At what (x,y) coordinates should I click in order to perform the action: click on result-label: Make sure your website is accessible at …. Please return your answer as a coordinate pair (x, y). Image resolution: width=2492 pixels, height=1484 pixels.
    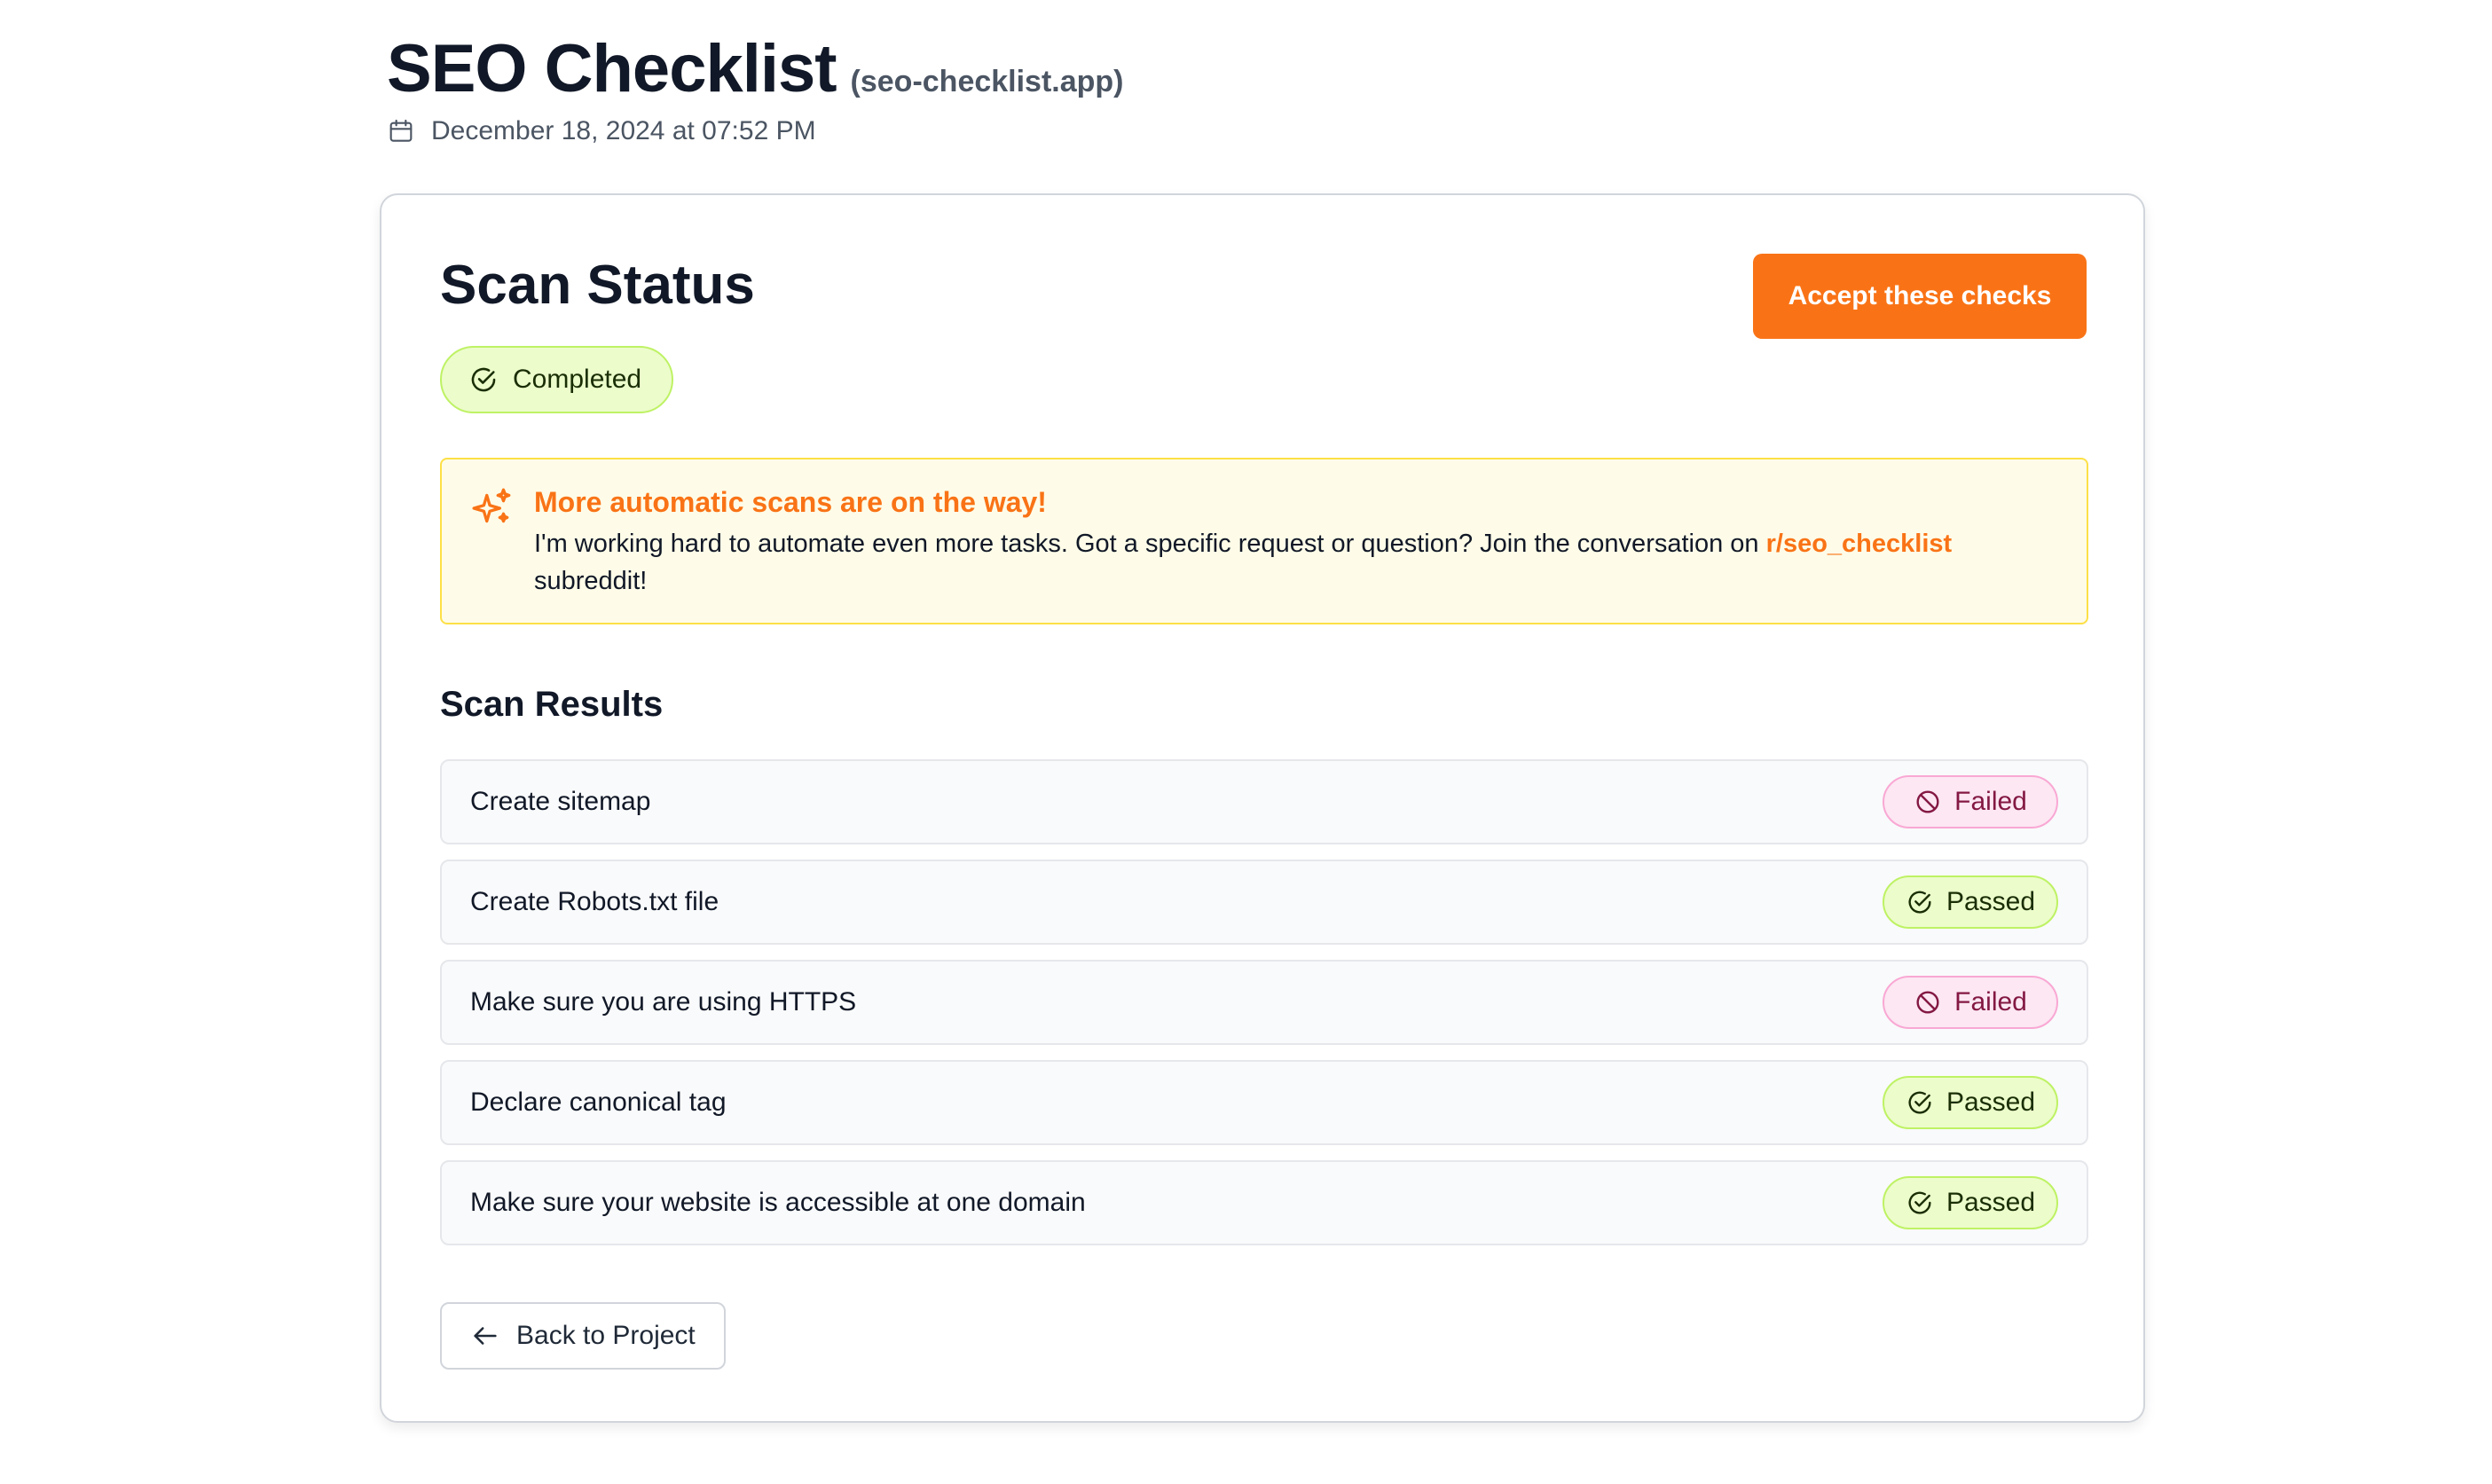
    Looking at the image, I should click on (778, 1202).